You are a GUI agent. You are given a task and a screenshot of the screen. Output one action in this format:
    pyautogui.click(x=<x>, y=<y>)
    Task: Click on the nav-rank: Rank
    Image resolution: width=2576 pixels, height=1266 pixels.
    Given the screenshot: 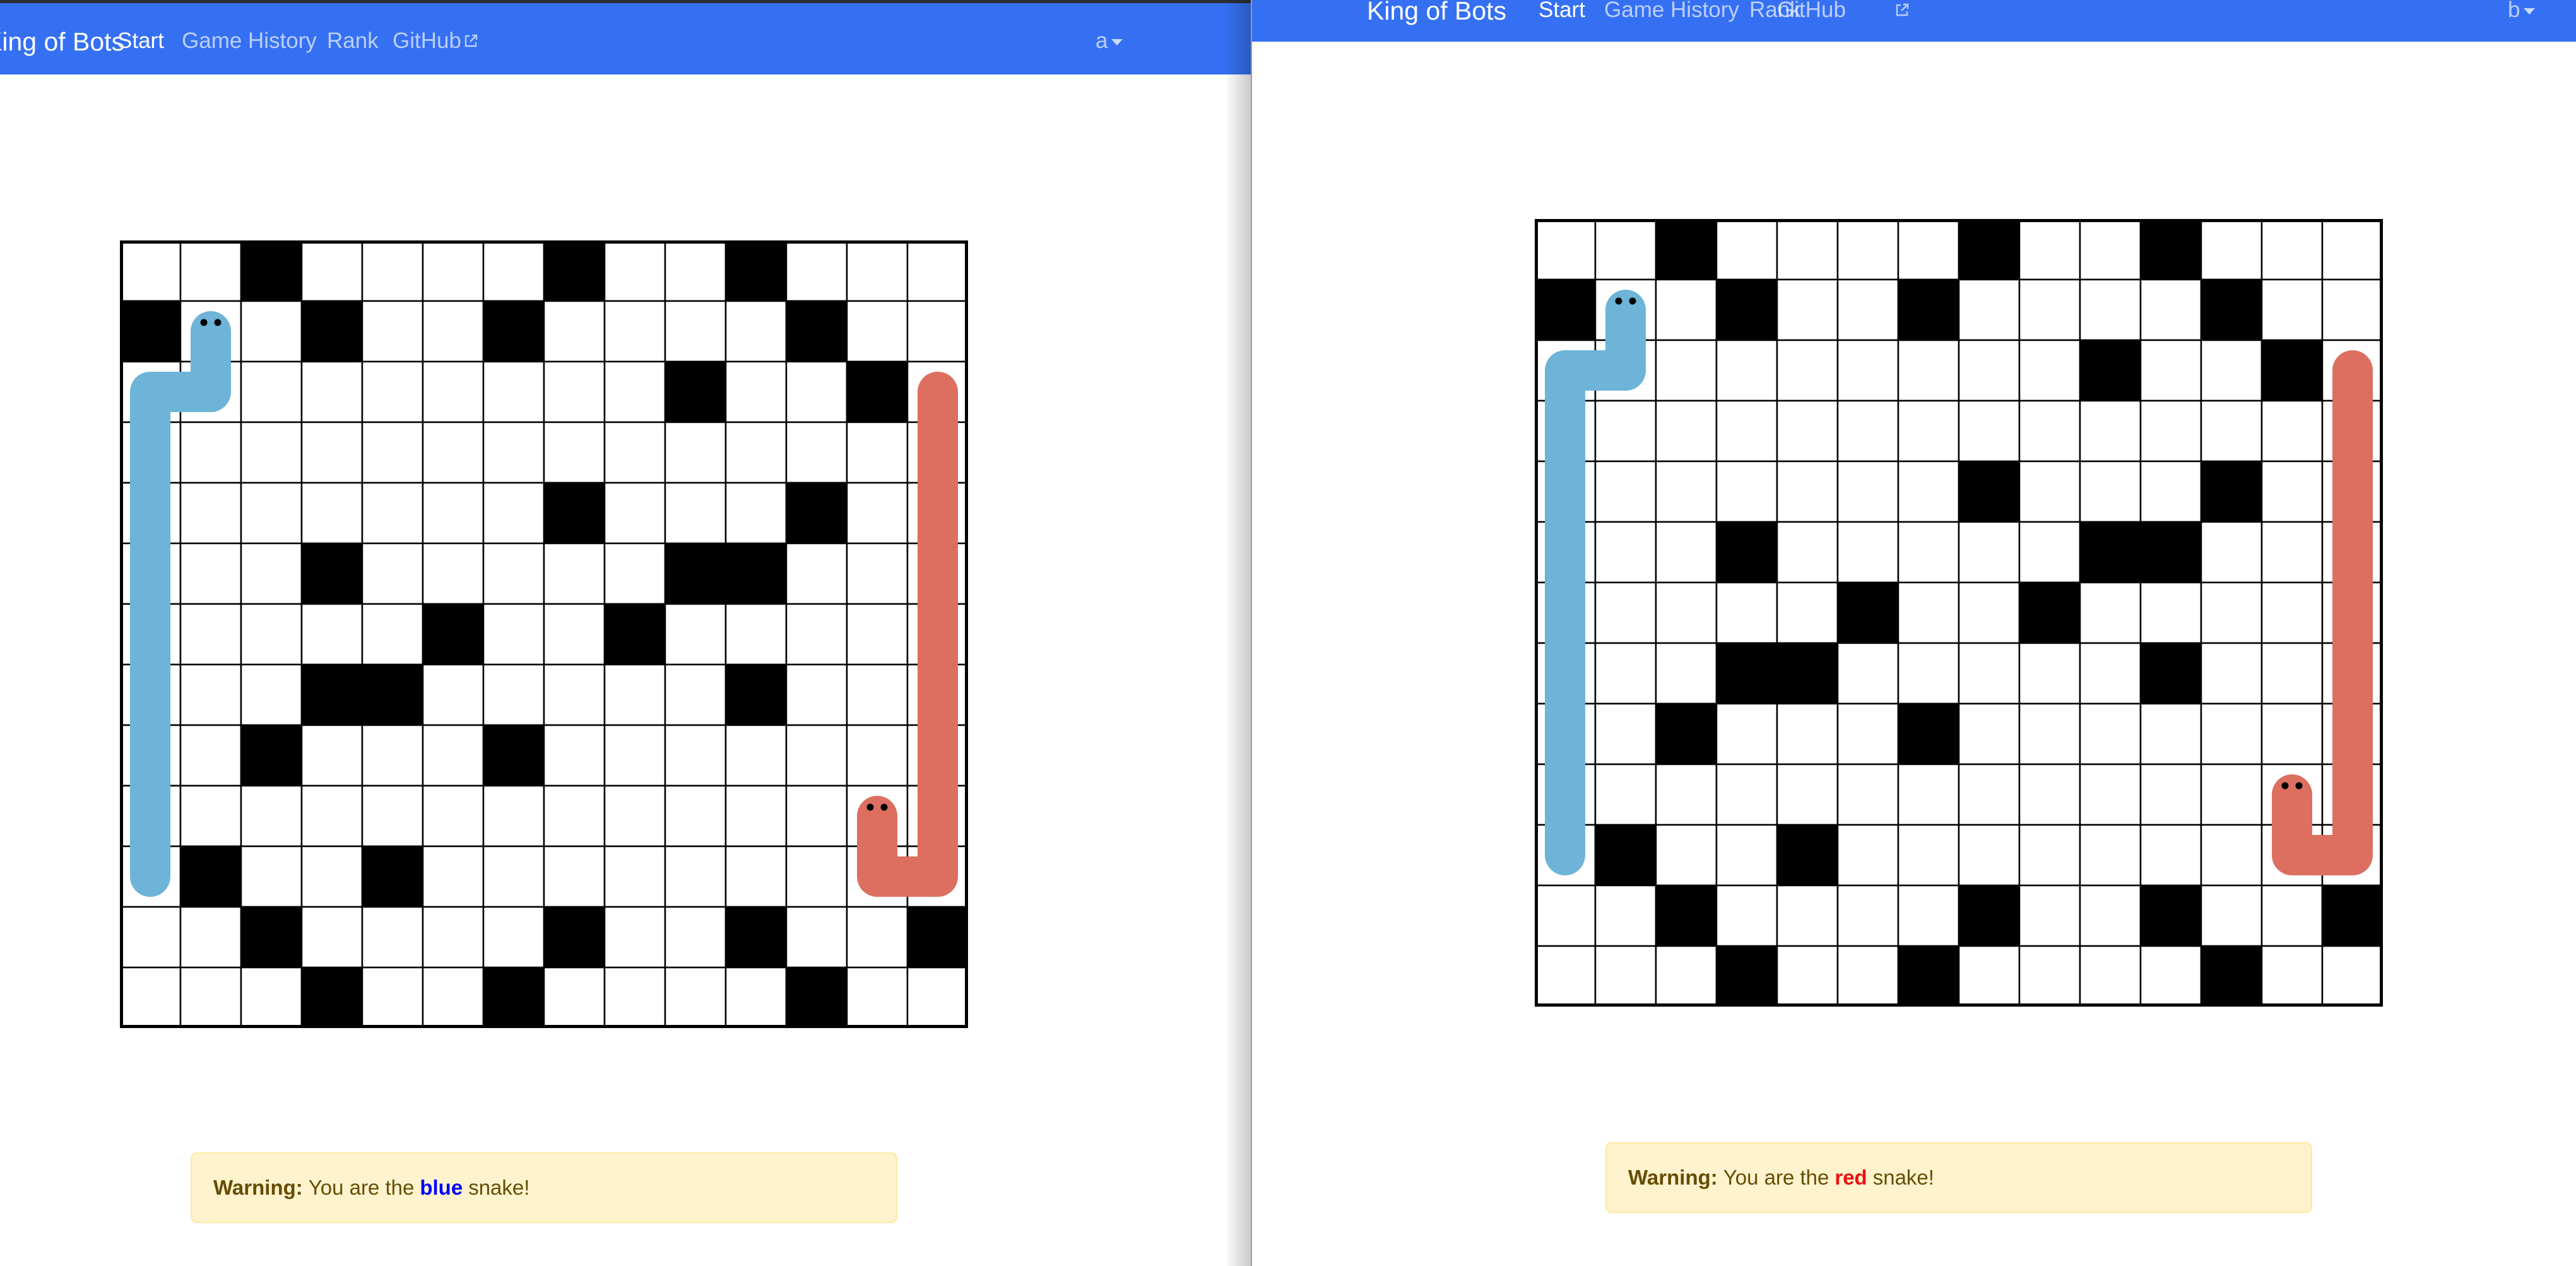 What is the action you would take?
    pyautogui.click(x=353, y=41)
    